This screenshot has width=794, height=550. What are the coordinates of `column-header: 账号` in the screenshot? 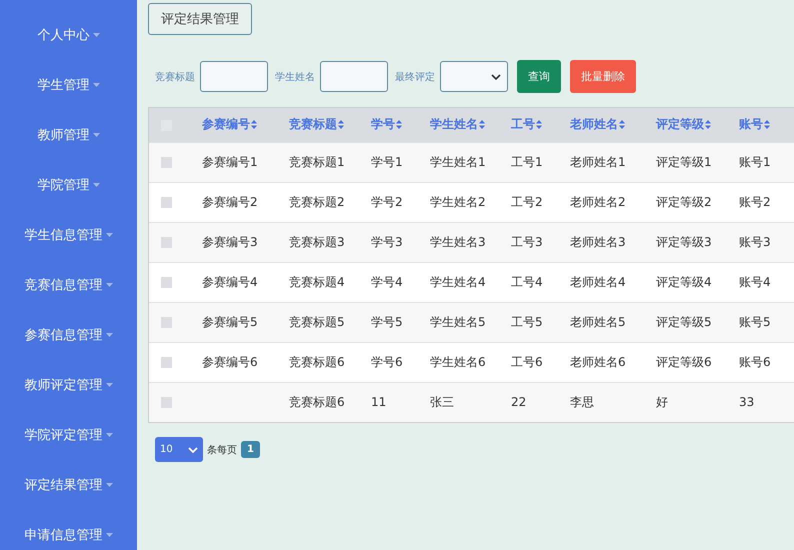 It's located at (754, 125).